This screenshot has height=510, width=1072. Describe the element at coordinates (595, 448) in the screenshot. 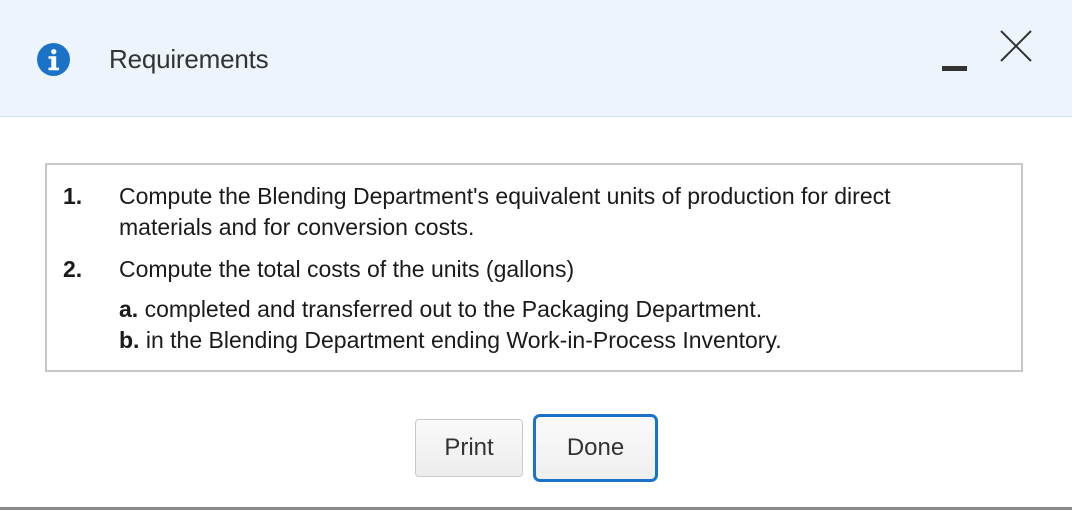

I see `done-button: Done` at that location.